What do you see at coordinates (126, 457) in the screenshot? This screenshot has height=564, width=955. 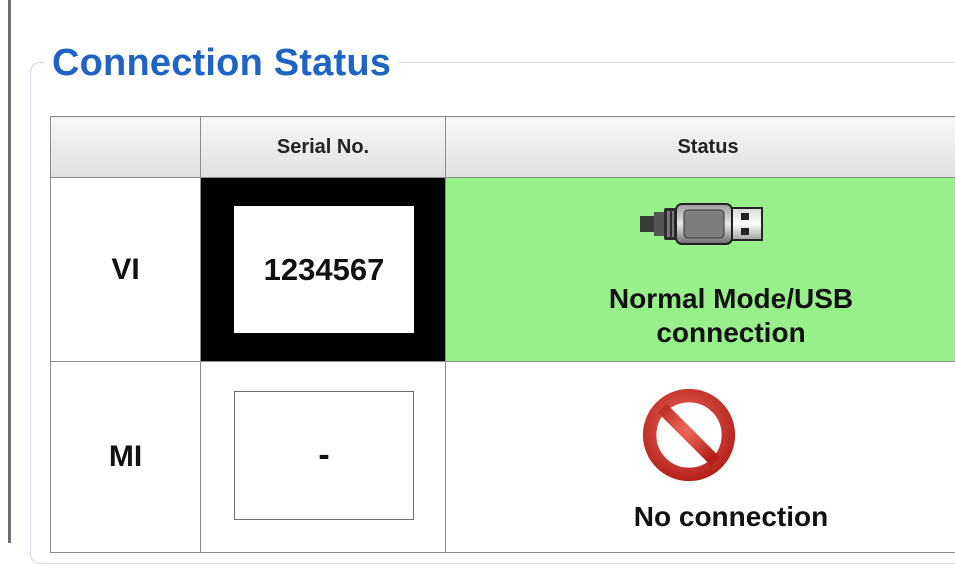 I see `device-label-mi: MI` at bounding box center [126, 457].